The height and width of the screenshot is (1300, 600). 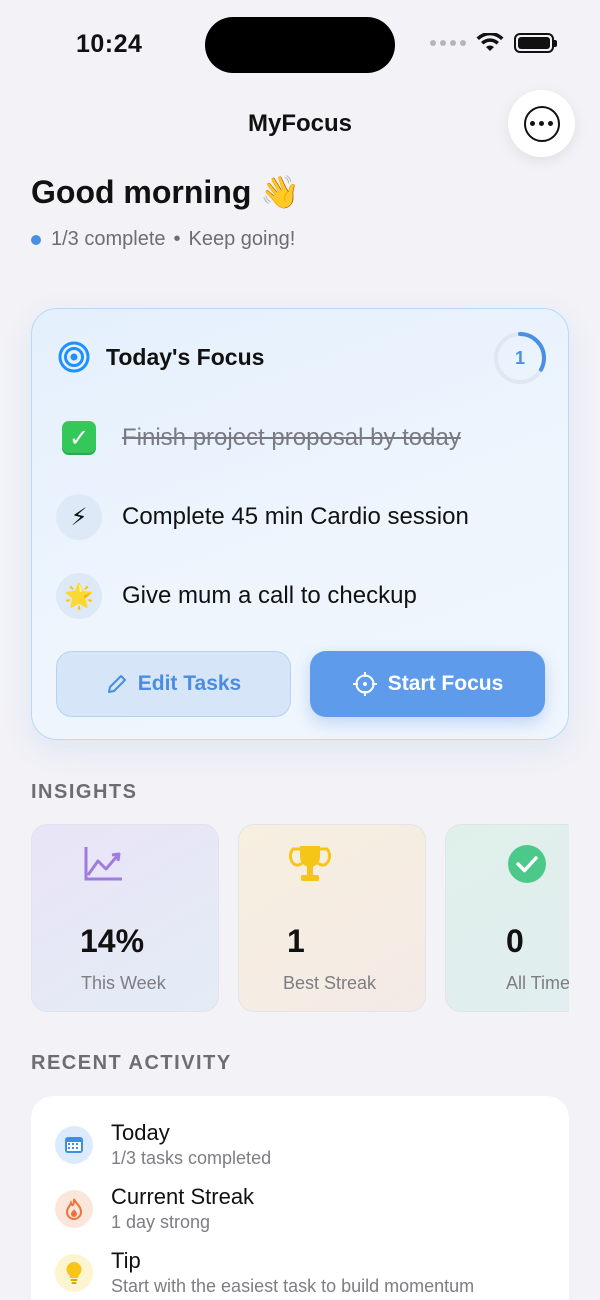 I want to click on focus-card-header: Today's Focus, so click(x=161, y=357).